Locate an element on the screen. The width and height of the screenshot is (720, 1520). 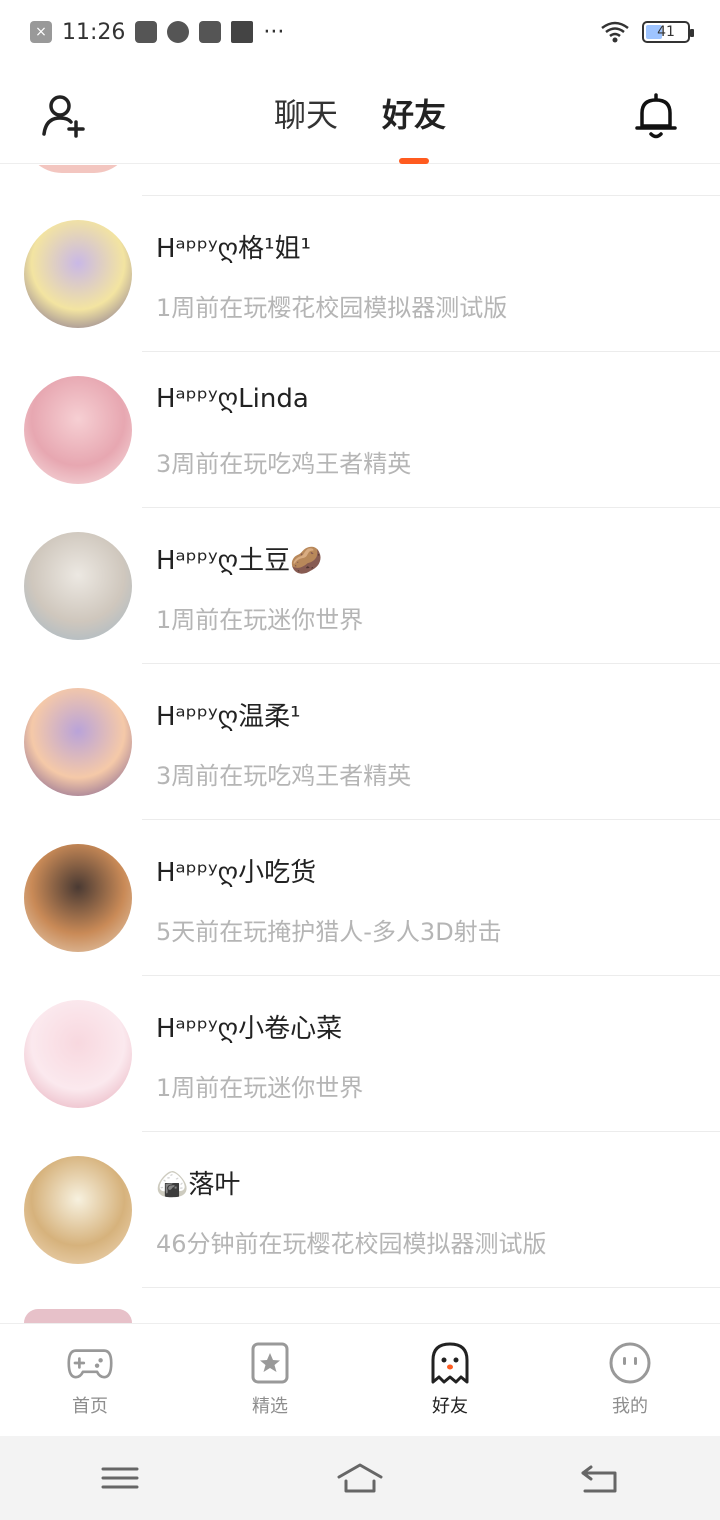
nav-featured: 精选 is located at coordinates (270, 1380).